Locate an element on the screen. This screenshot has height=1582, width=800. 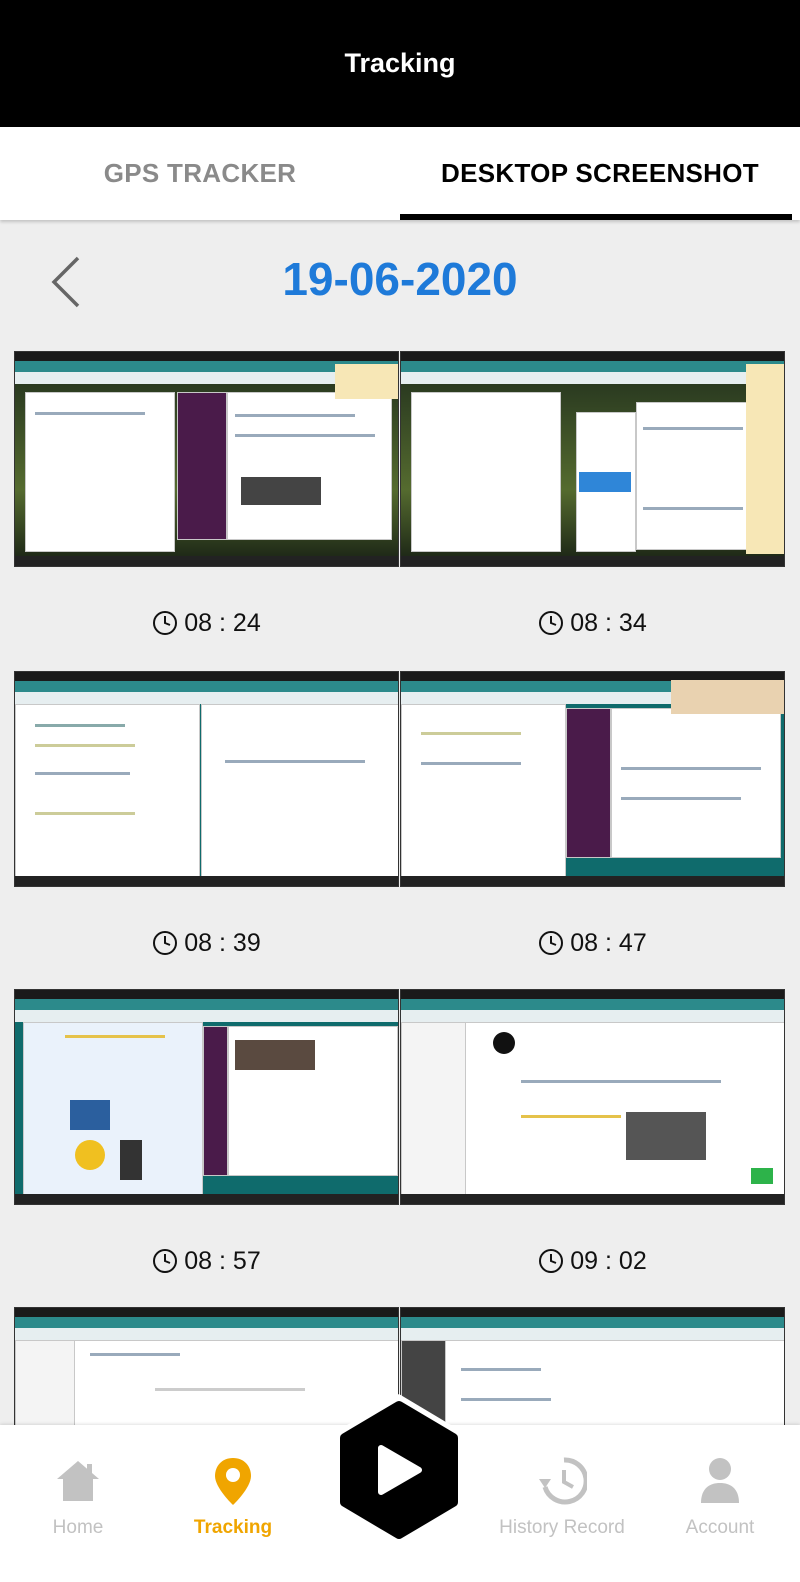
nav-tracking: Tracking is located at coordinates (233, 1503).